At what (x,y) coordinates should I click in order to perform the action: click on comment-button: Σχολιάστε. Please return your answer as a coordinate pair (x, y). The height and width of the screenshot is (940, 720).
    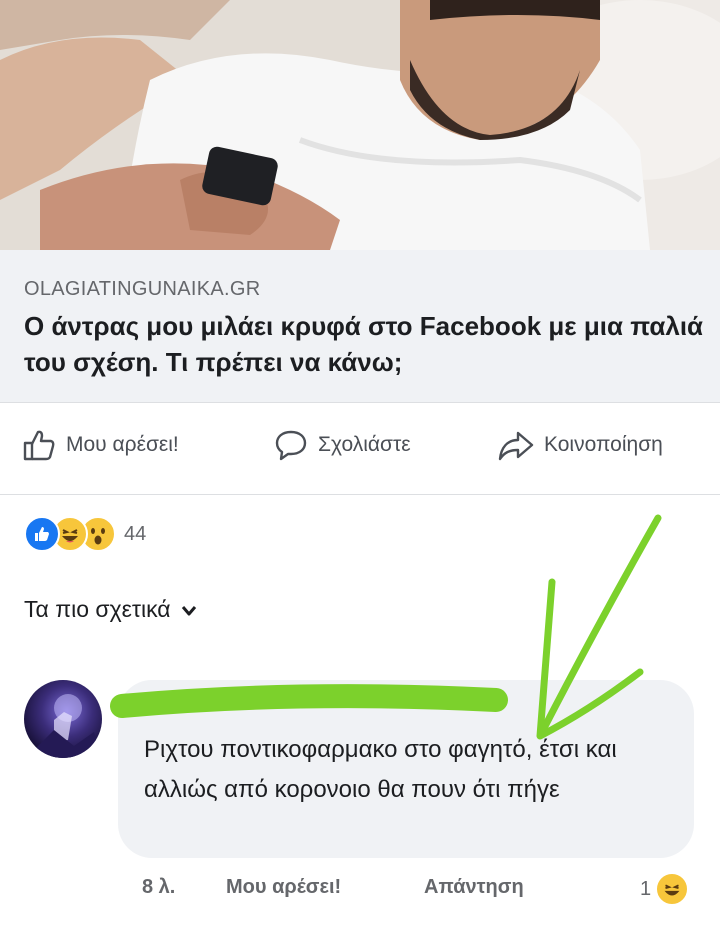
    Looking at the image, I should click on (342, 445).